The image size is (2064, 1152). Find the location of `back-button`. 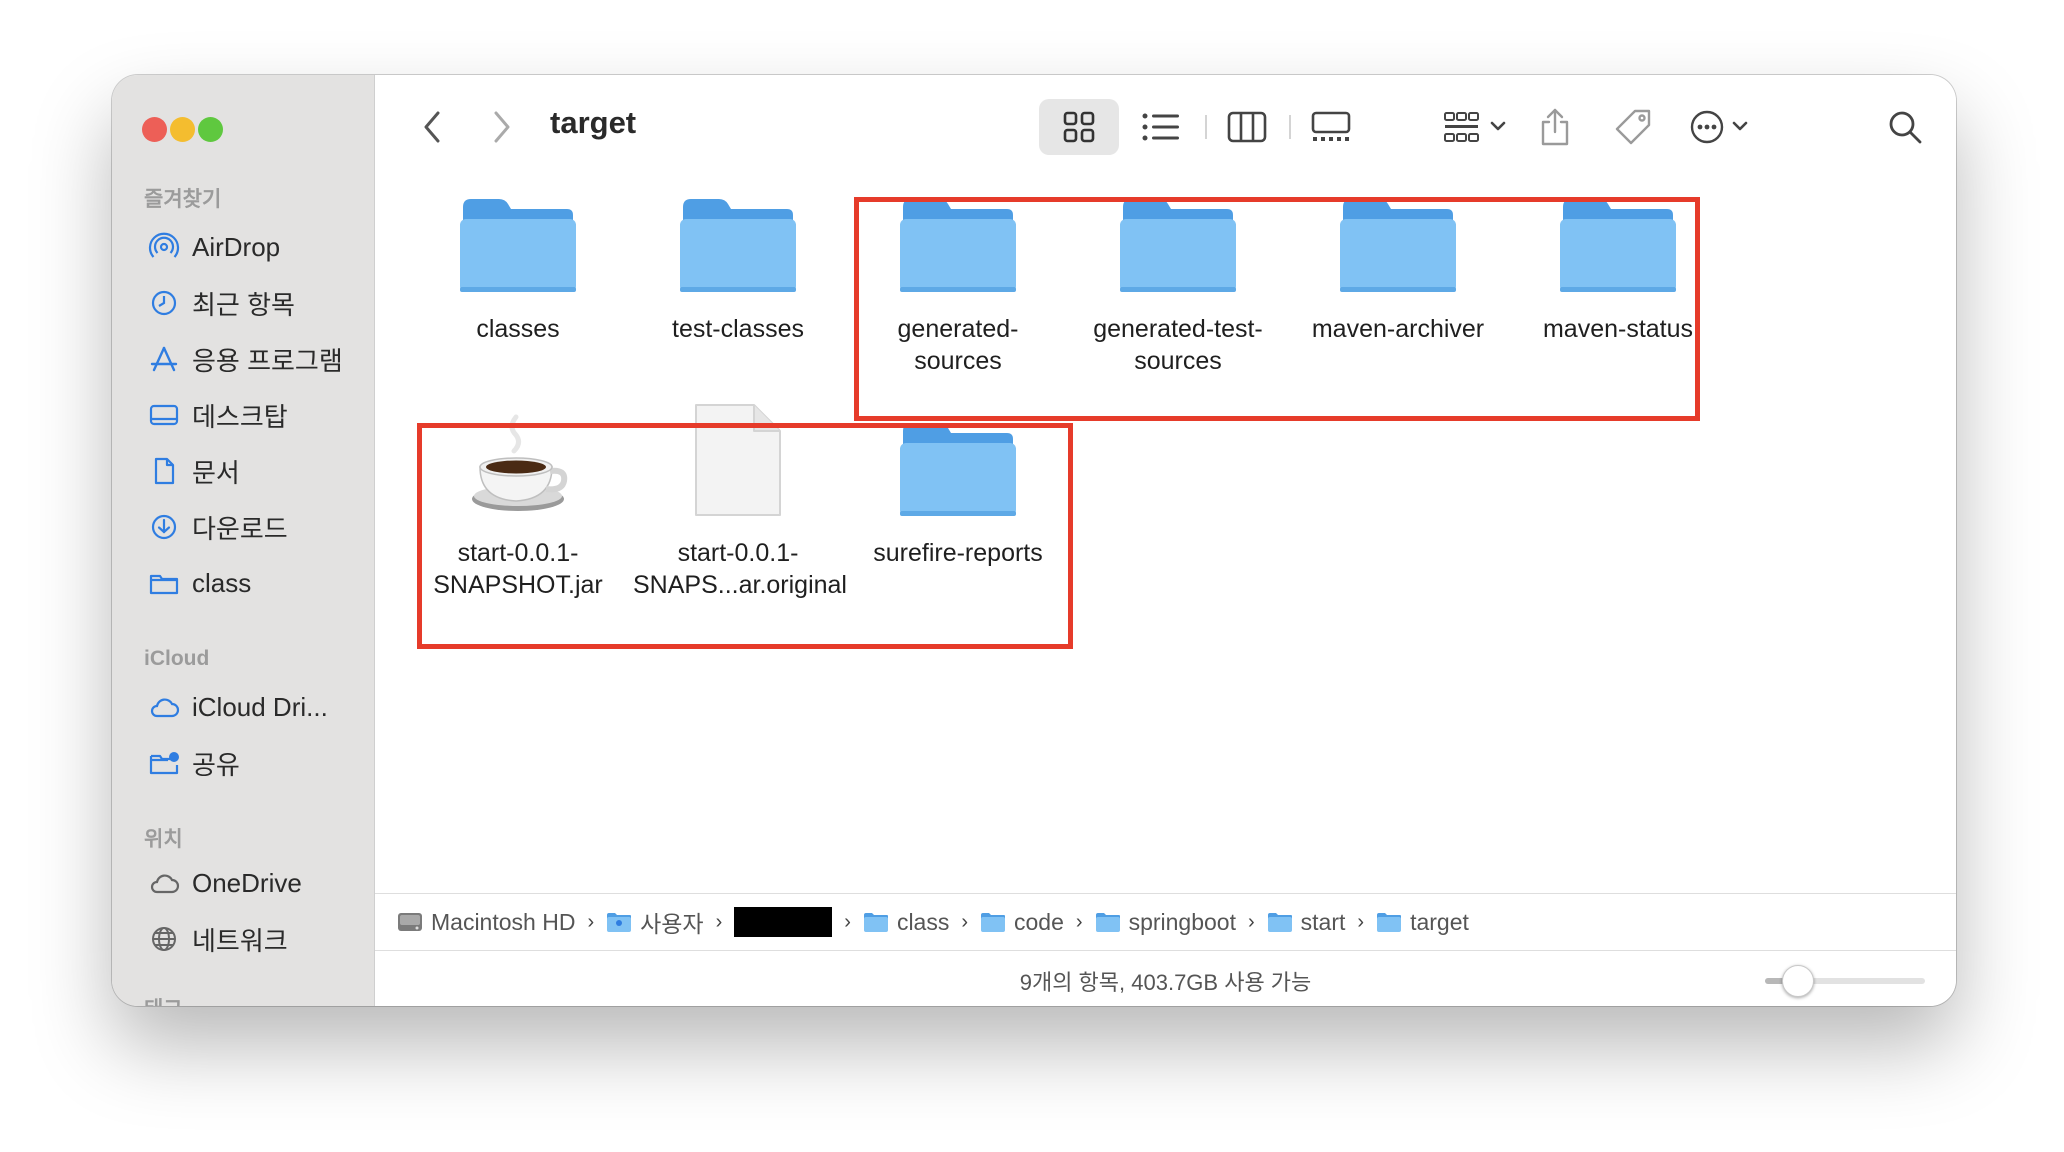

back-button is located at coordinates (432, 127).